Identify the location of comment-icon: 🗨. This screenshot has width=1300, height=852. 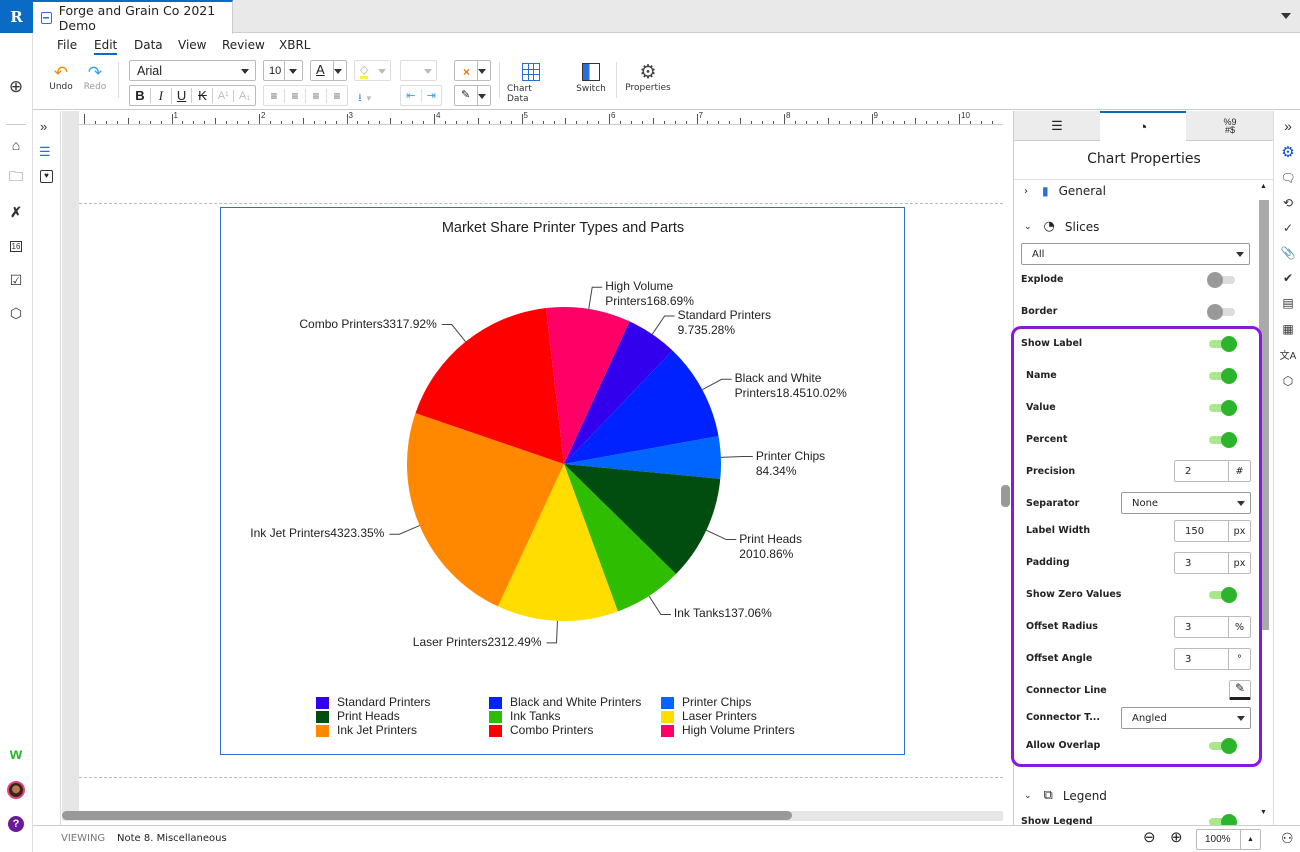
(1288, 178).